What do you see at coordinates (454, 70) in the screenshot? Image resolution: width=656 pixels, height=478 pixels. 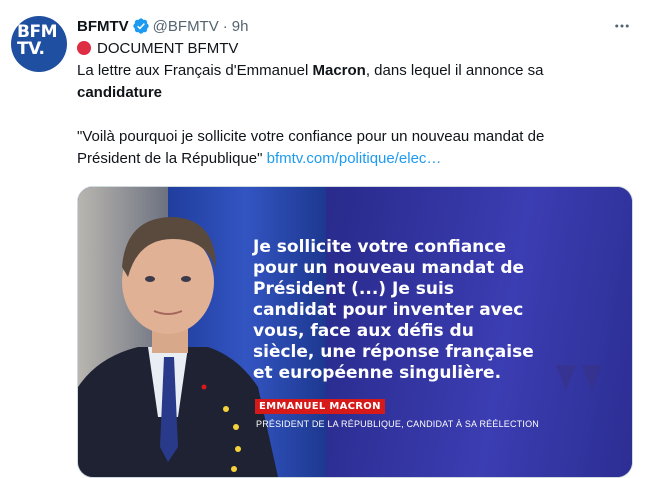 I see `tweet-line-2-post: , dans lequel il annonce sa` at bounding box center [454, 70].